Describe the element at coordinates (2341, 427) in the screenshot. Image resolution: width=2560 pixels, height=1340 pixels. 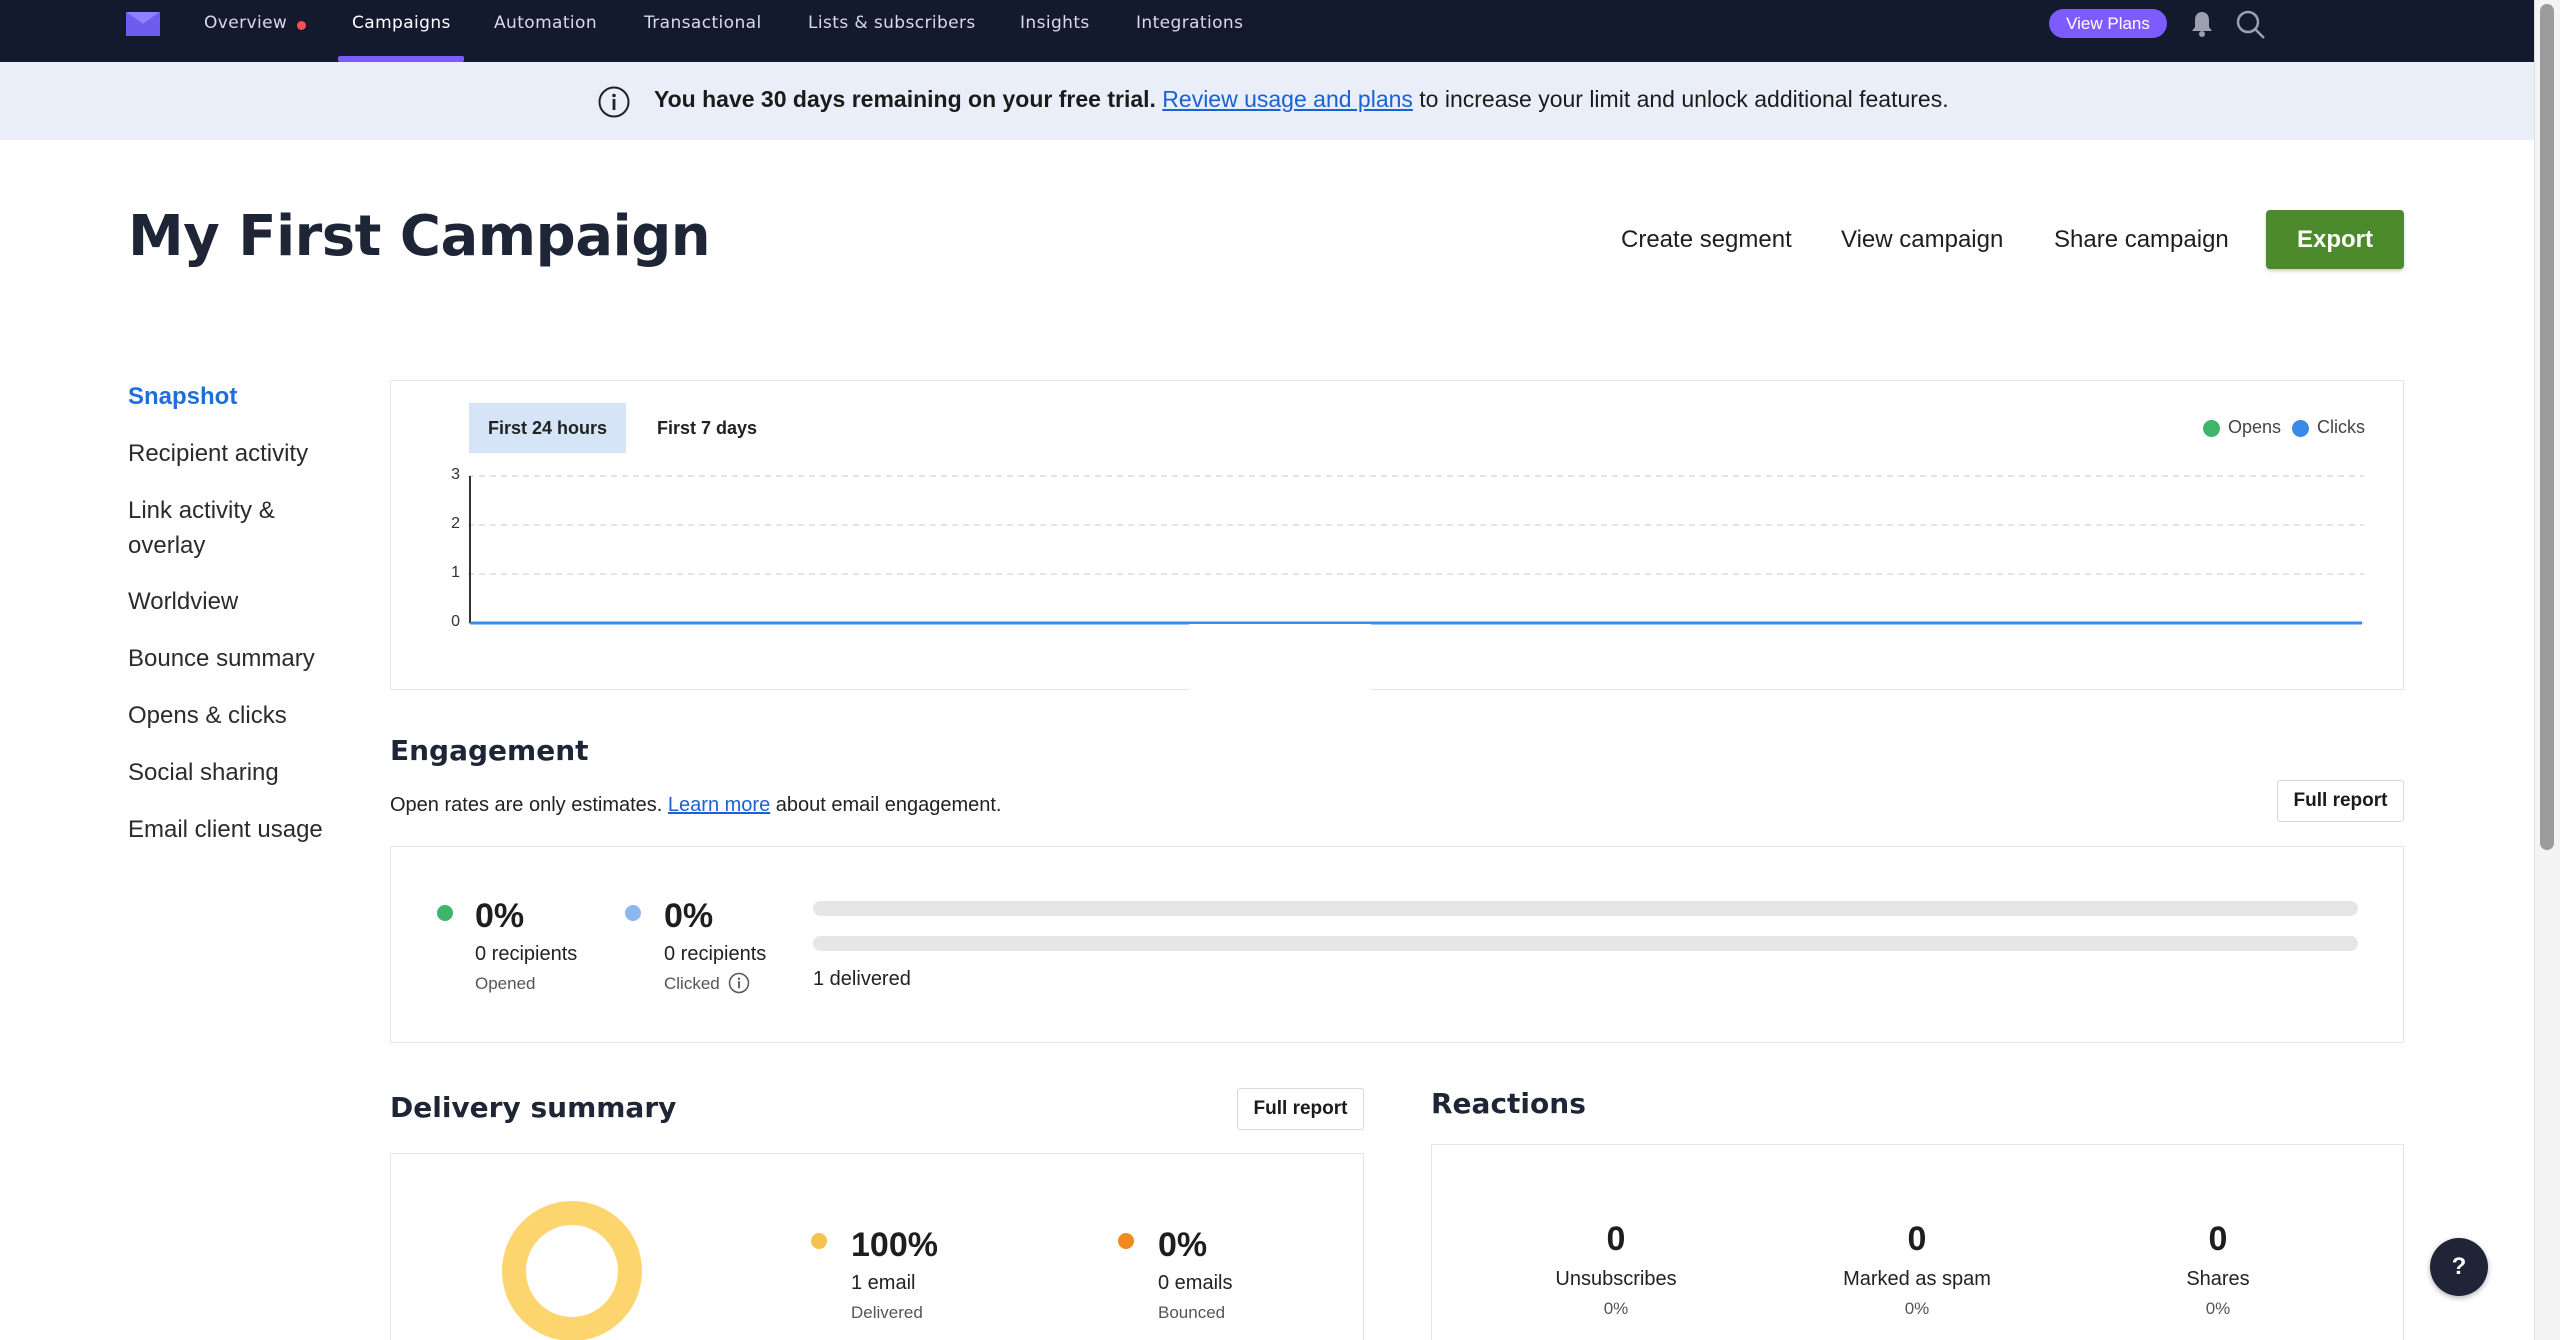
I see `clicks-legend-label: Clicks` at that location.